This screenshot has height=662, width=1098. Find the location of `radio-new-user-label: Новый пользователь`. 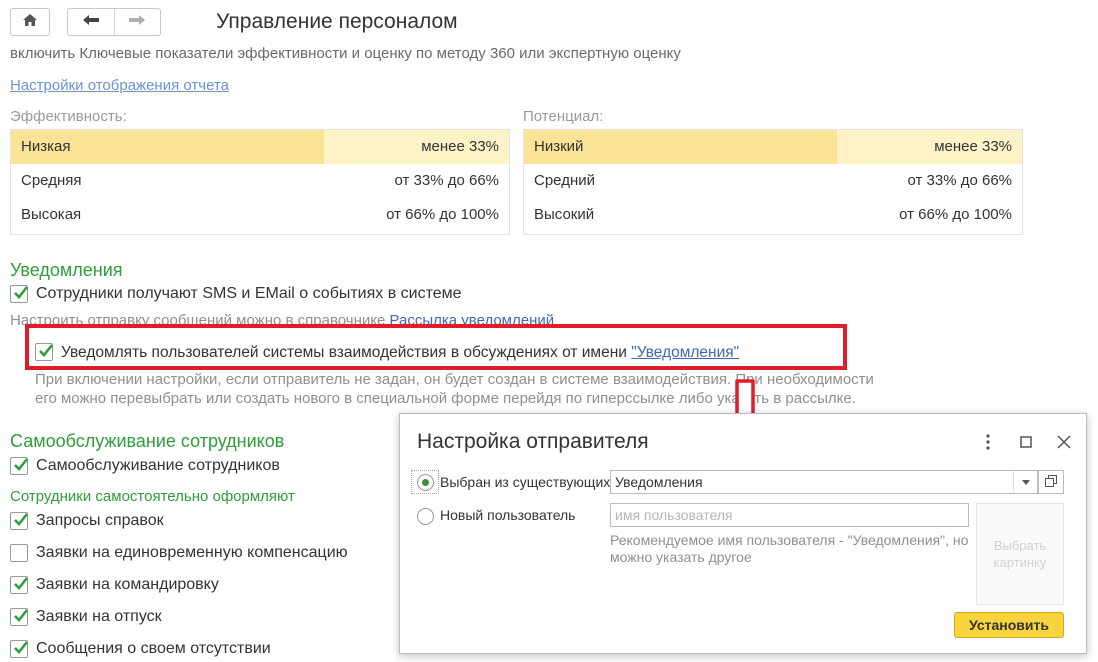

radio-new-user-label: Новый пользователь is located at coordinates (508, 515).